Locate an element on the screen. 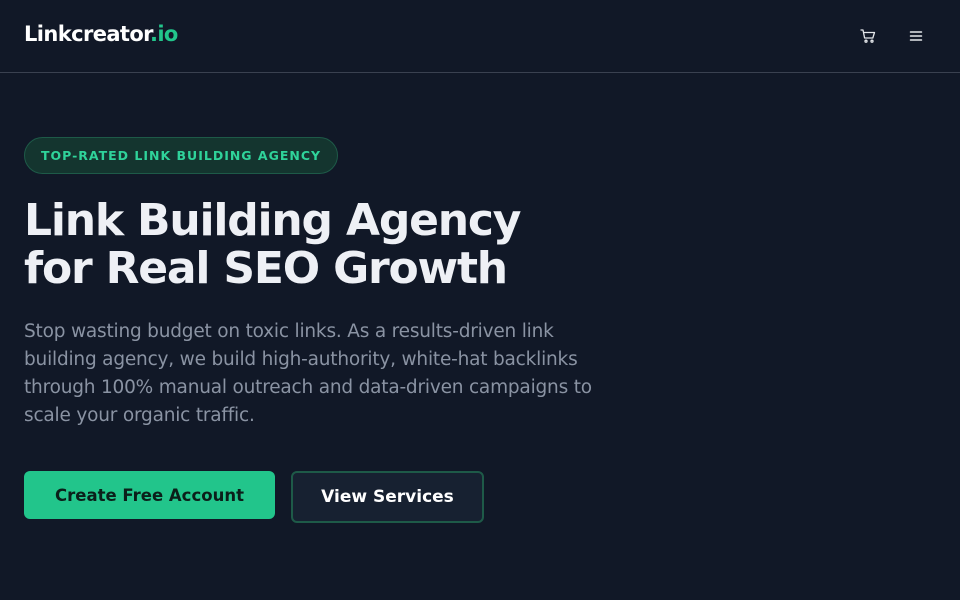  menu-icon is located at coordinates (916, 36).